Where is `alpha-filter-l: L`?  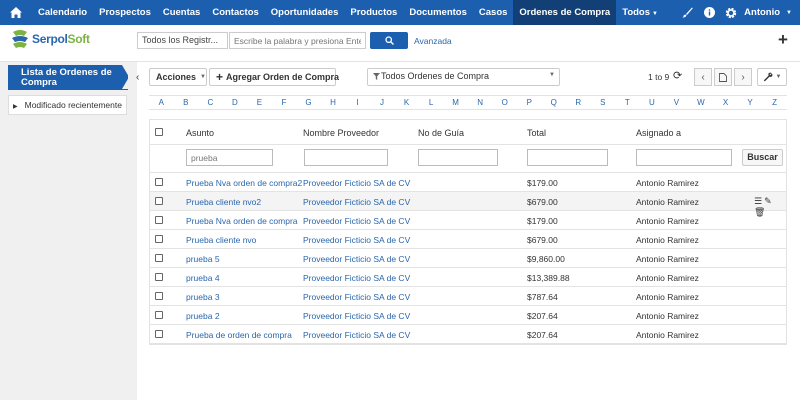 alpha-filter-l: L is located at coordinates (431, 102).